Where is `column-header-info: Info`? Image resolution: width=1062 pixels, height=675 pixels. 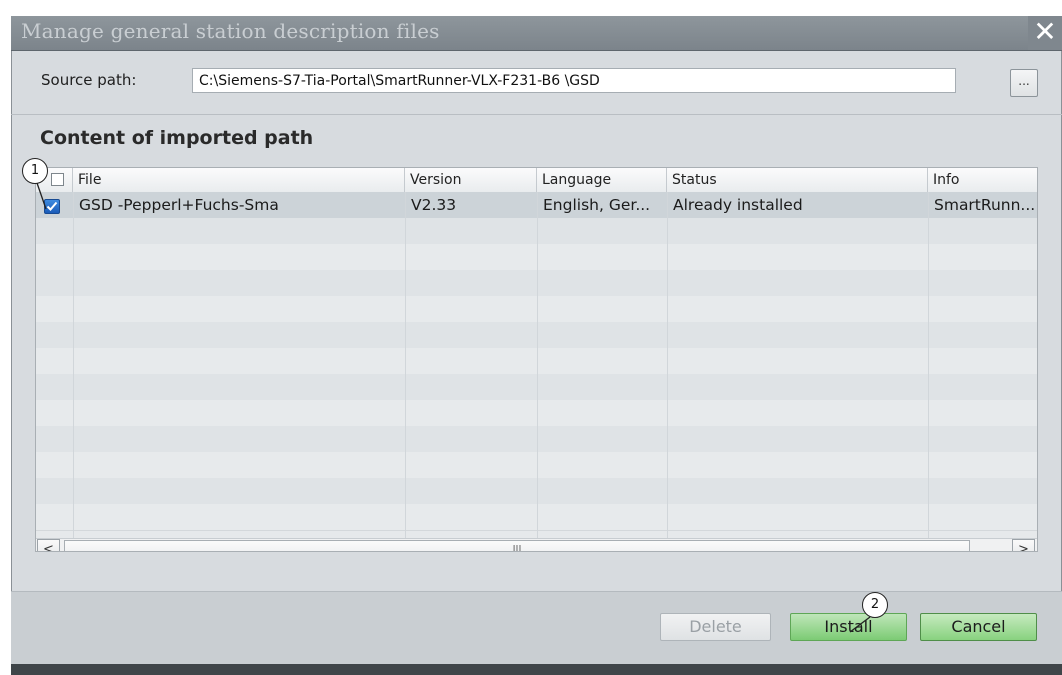 column-header-info: Info is located at coordinates (982, 180).